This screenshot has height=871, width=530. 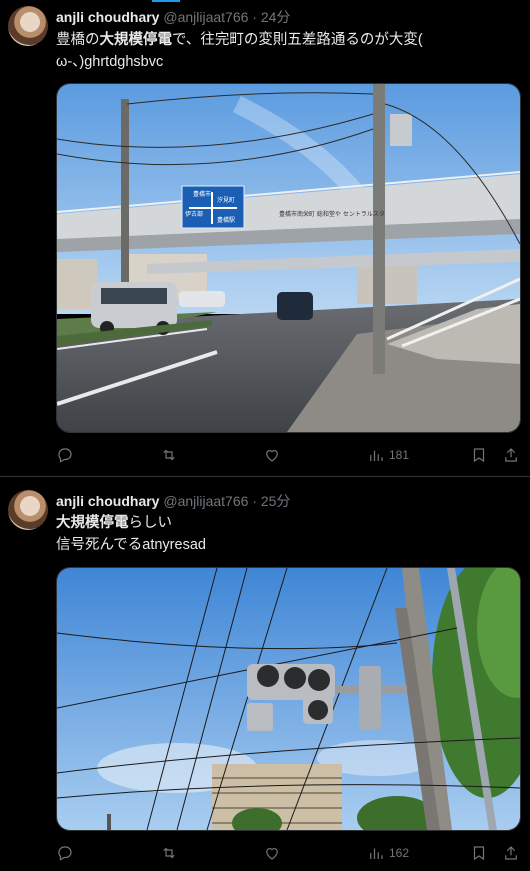 I want to click on views-count: 162, so click(x=399, y=853).